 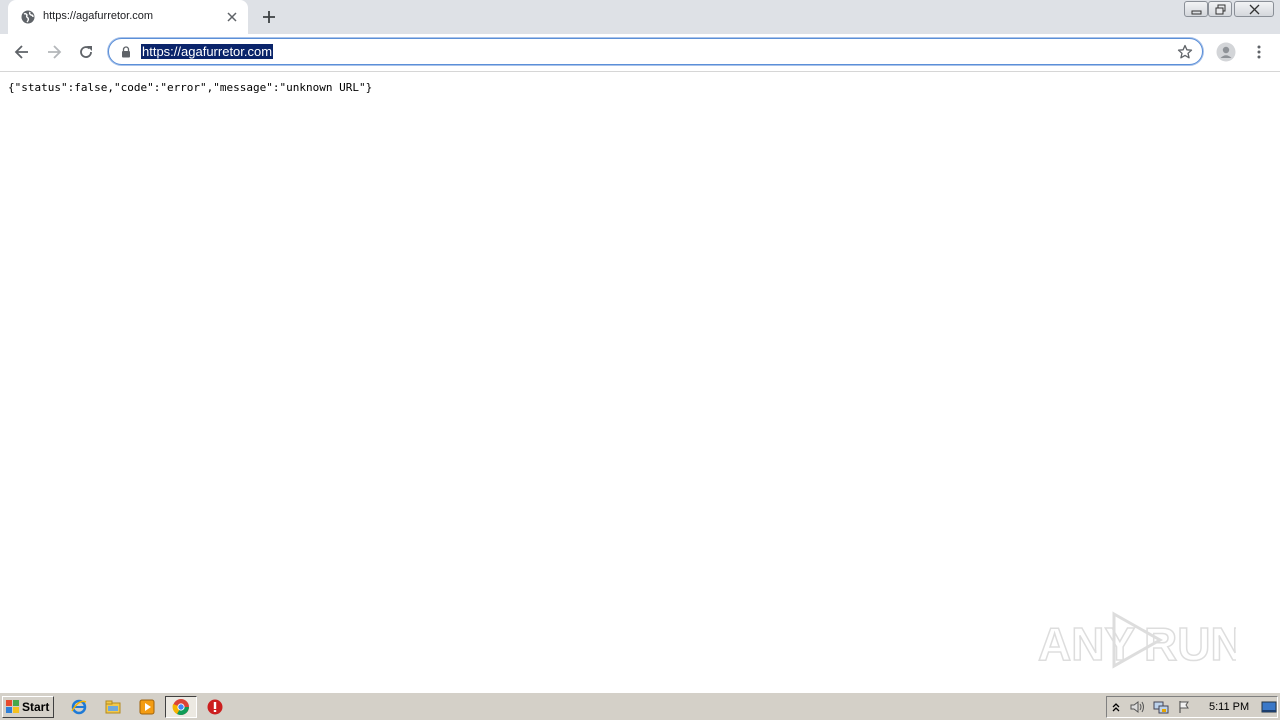 I want to click on taskbar: Start 5:11 PM, so click(x=640, y=706).